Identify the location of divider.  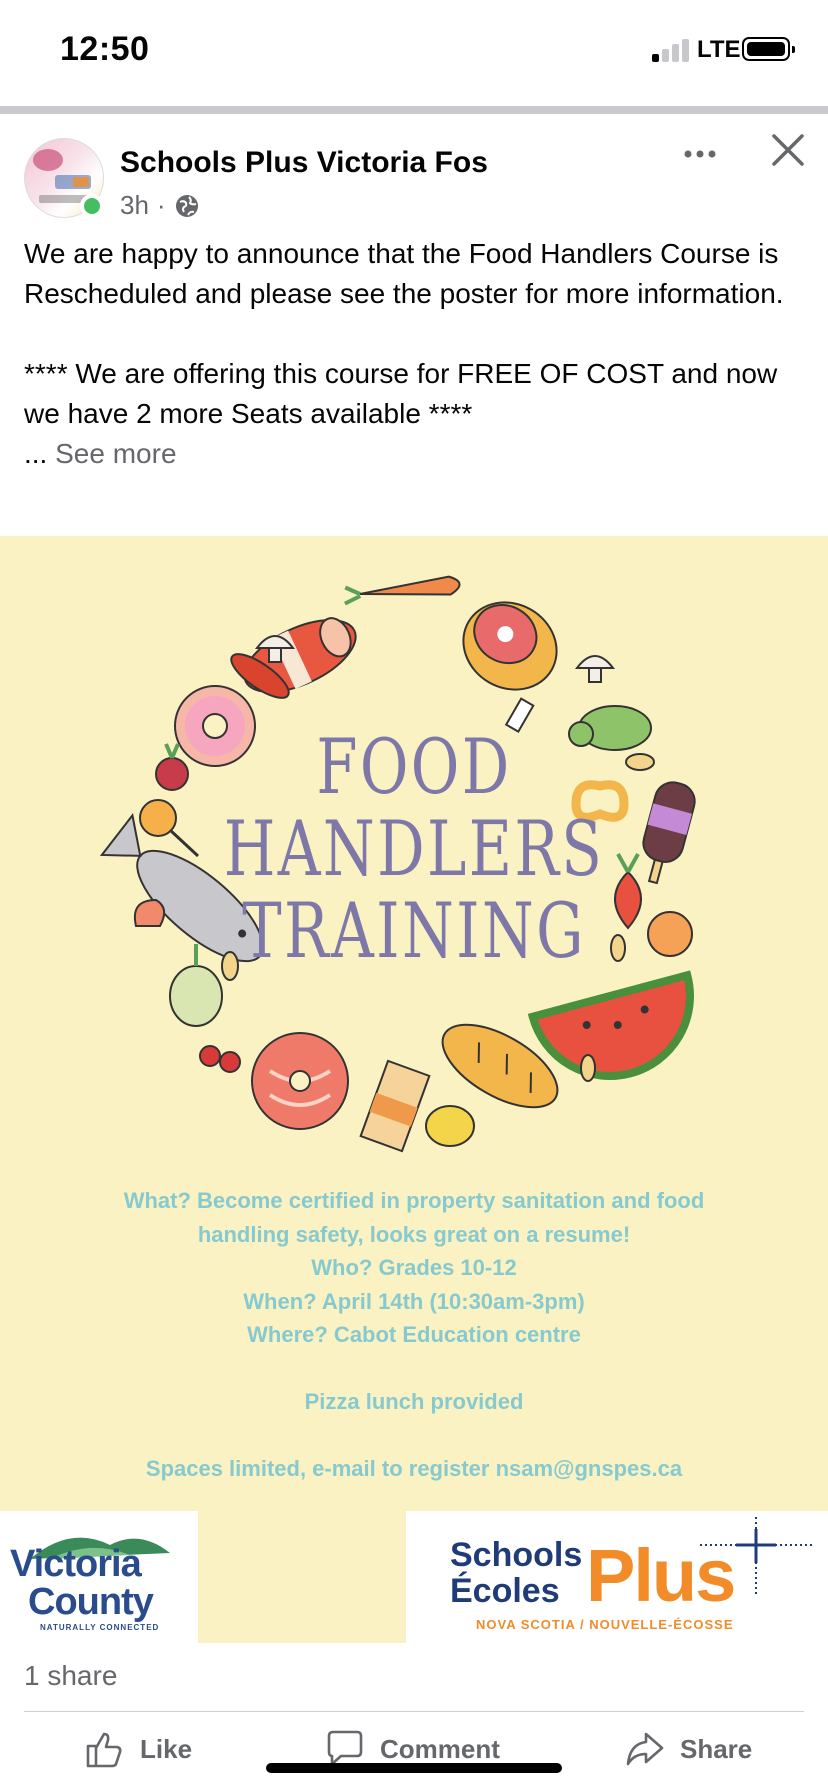
(414, 110).